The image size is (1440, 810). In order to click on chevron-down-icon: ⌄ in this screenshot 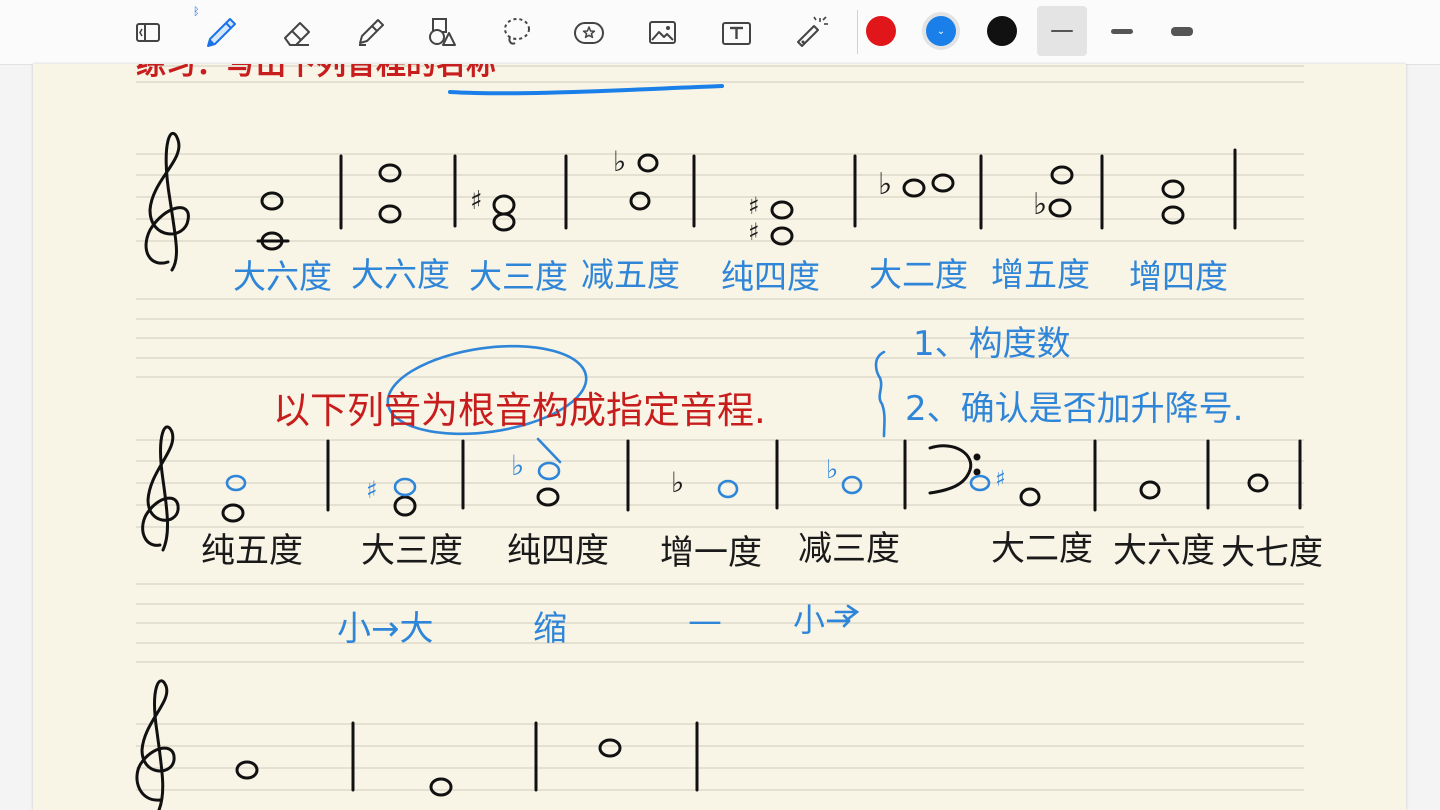, I will do `click(941, 31)`.